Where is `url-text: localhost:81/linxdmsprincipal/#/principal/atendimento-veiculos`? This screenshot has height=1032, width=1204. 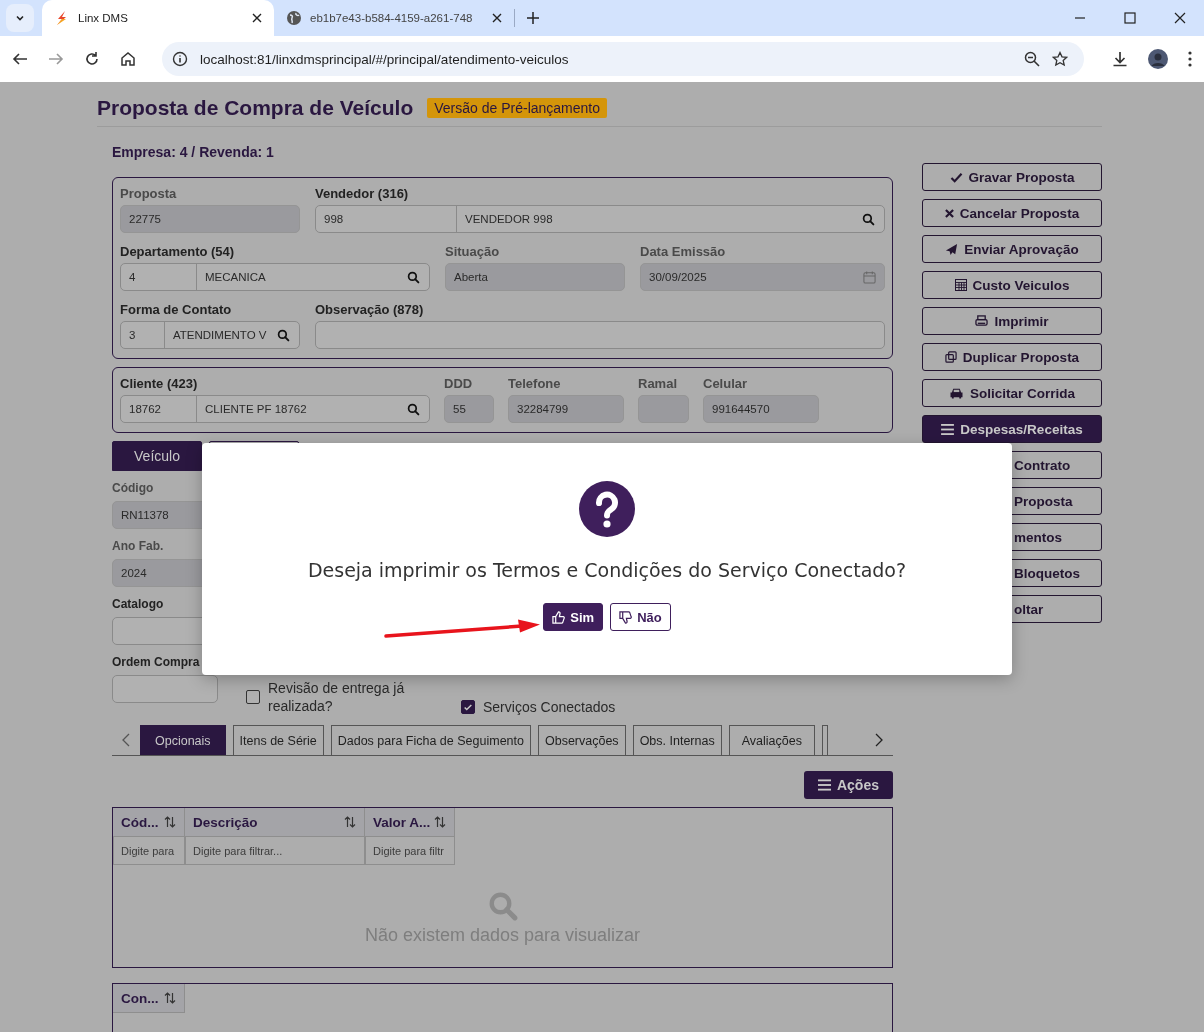
url-text: localhost:81/linxdmsprincipal/#/principal/atendimento-veiculos is located at coordinates (384, 59).